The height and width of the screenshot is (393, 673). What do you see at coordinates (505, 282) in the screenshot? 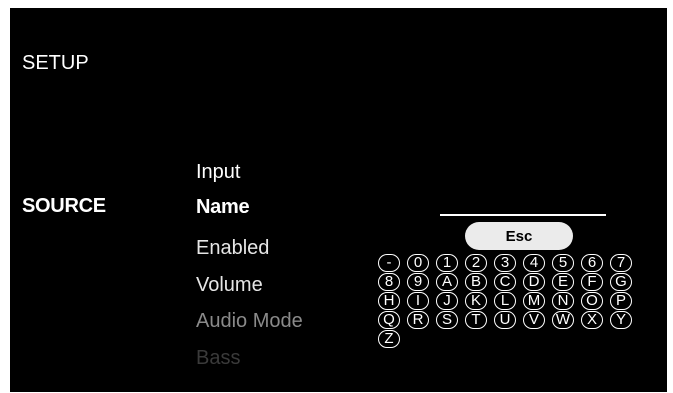
I see `key-c: C` at bounding box center [505, 282].